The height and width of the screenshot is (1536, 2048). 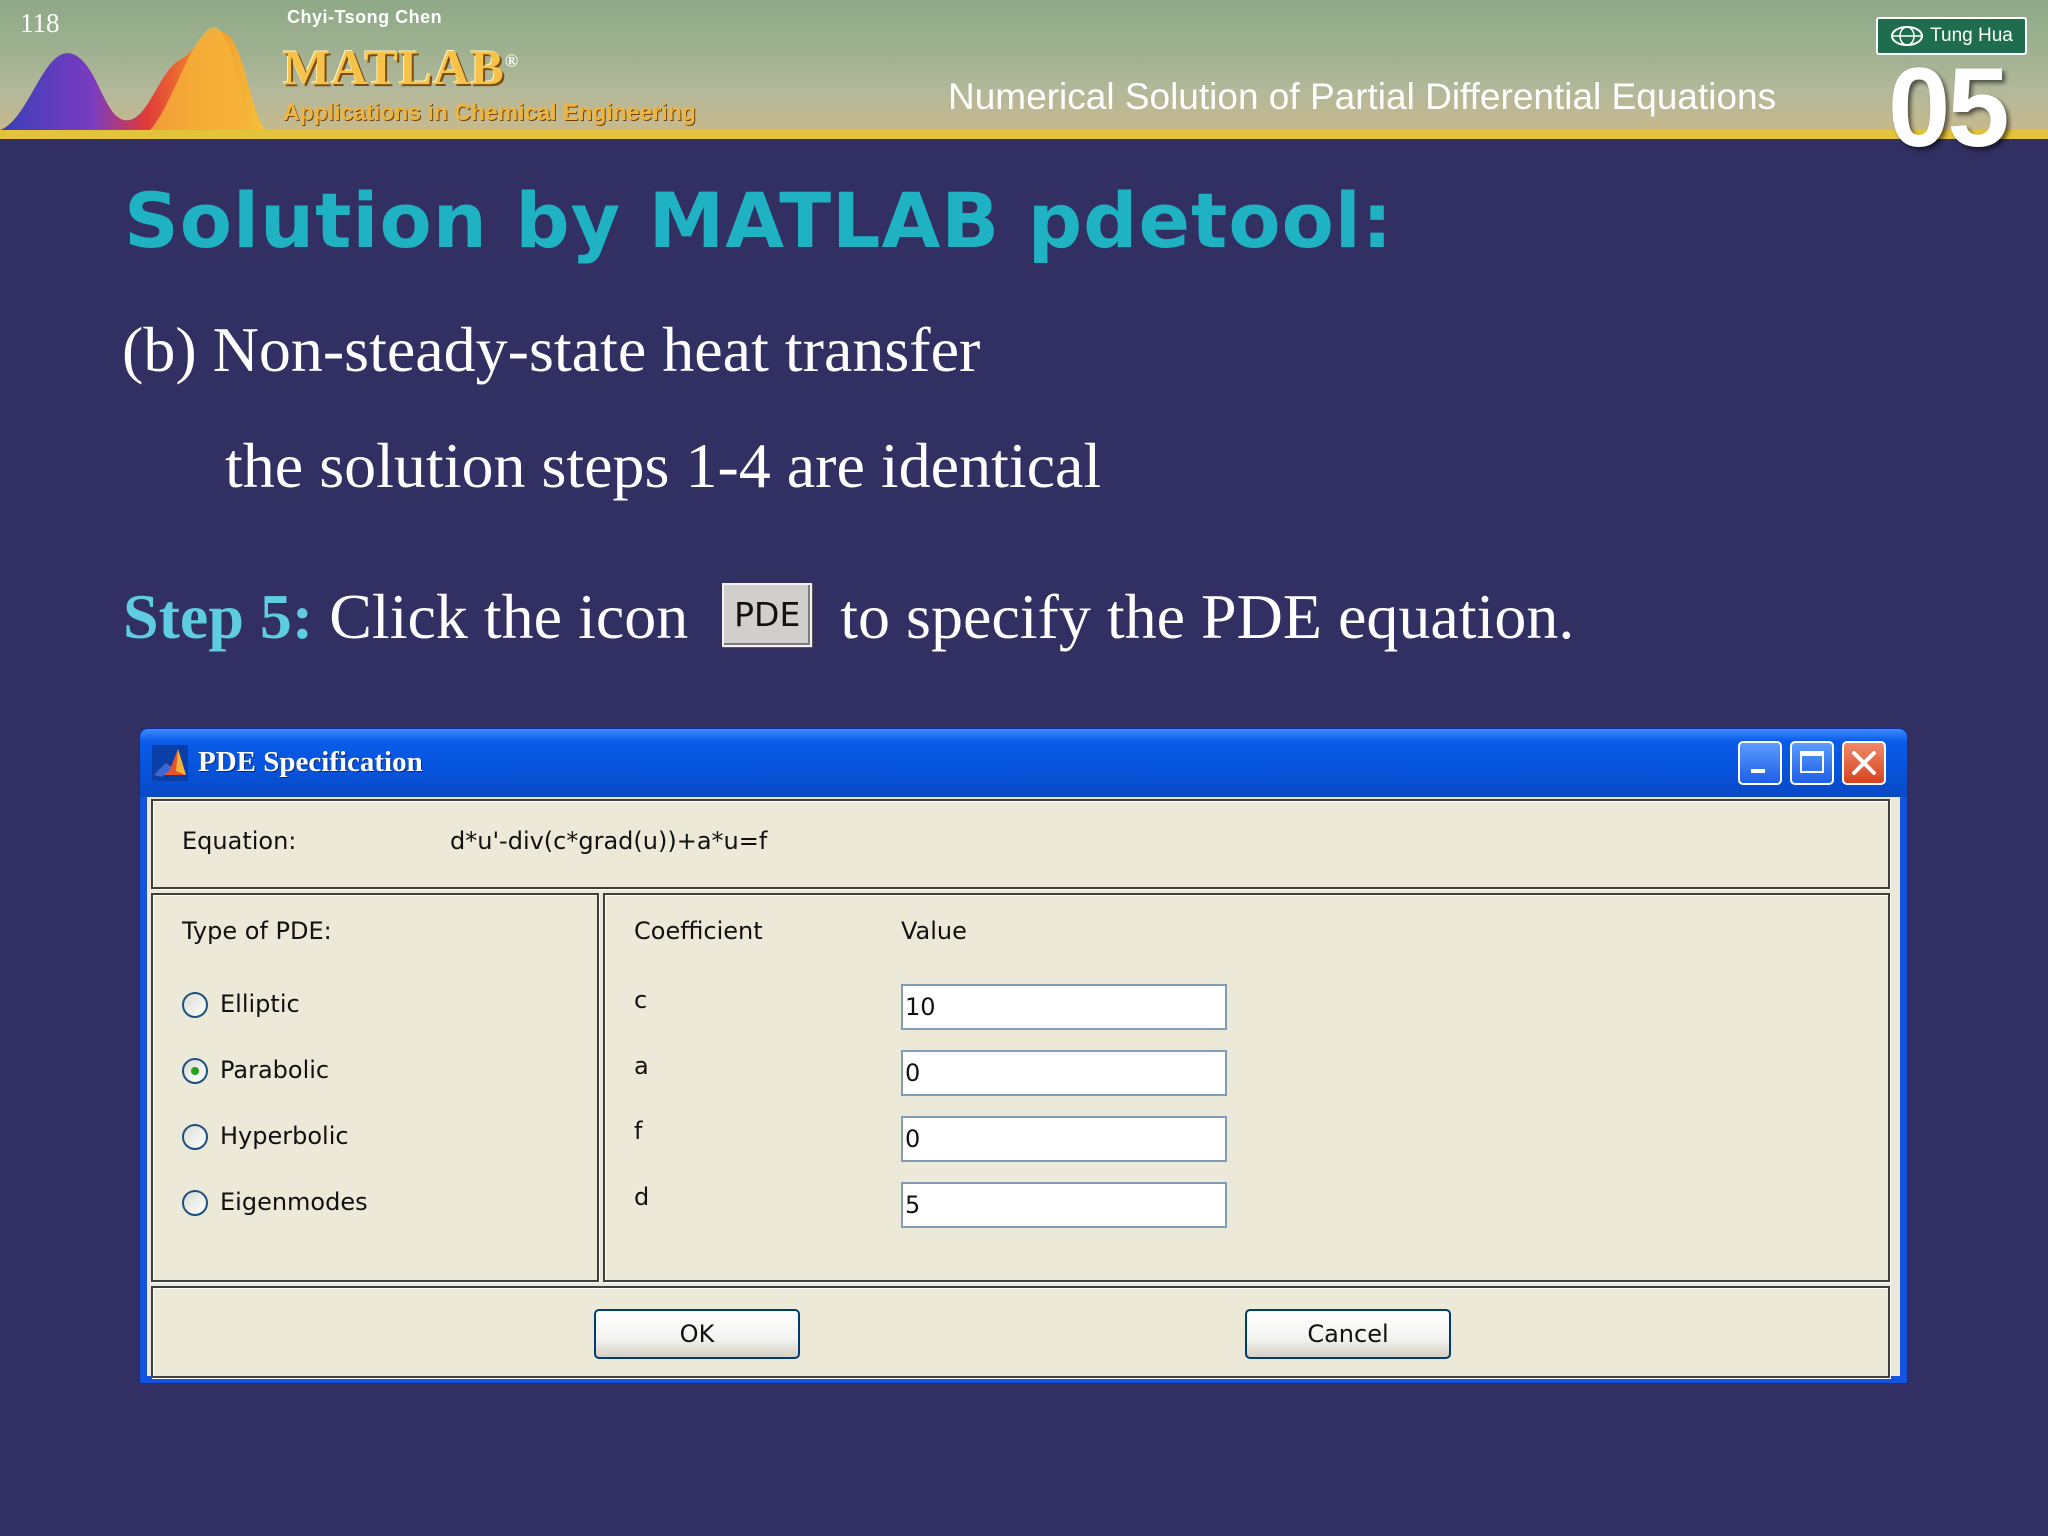 What do you see at coordinates (284, 1136) in the screenshot?
I see `radio-label-hyperbolic: Hyperbolic` at bounding box center [284, 1136].